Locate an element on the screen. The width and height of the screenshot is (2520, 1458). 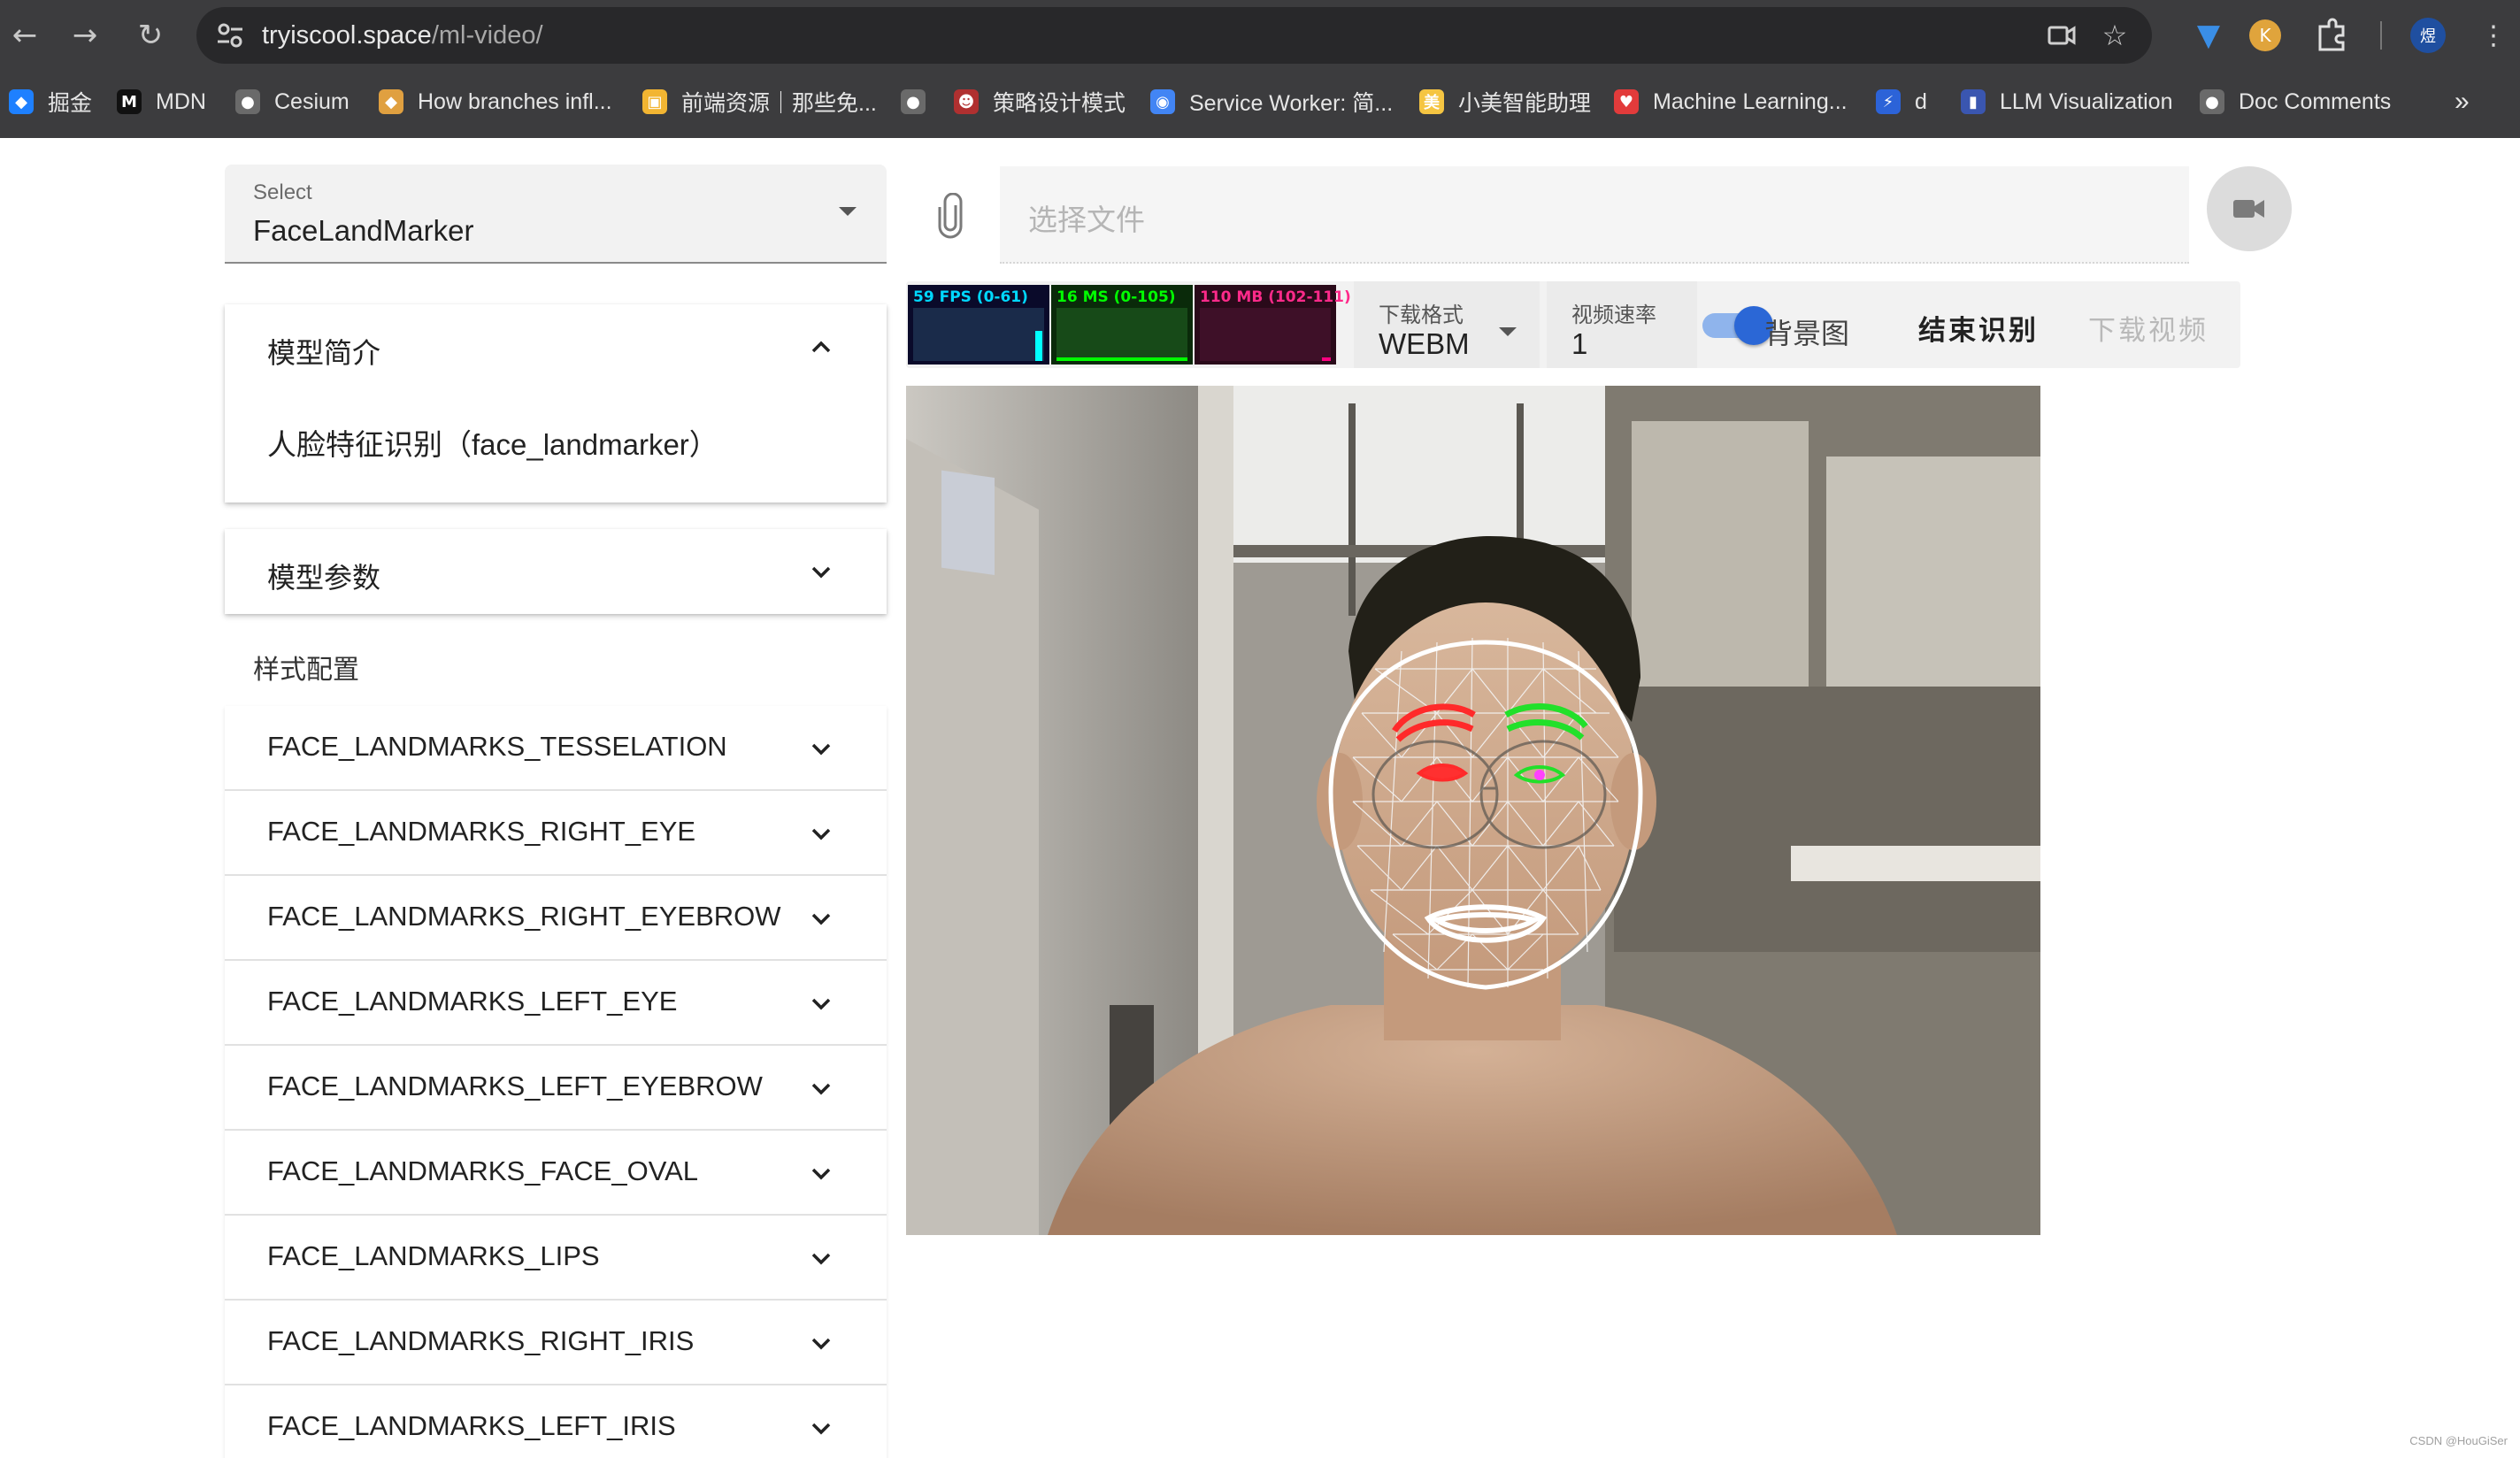
video-camera-icon is located at coordinates (2248, 209).